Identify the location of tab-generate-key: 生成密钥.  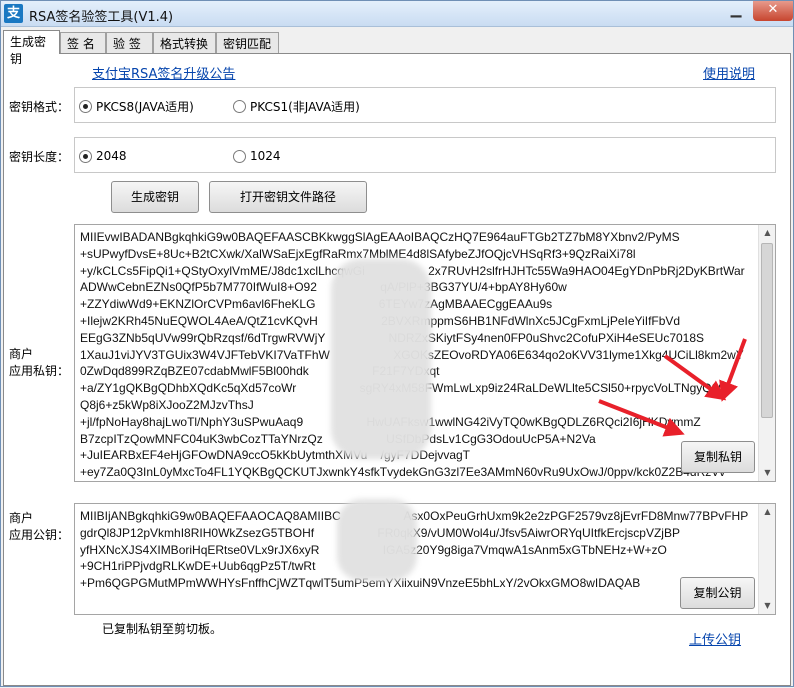
(31, 48).